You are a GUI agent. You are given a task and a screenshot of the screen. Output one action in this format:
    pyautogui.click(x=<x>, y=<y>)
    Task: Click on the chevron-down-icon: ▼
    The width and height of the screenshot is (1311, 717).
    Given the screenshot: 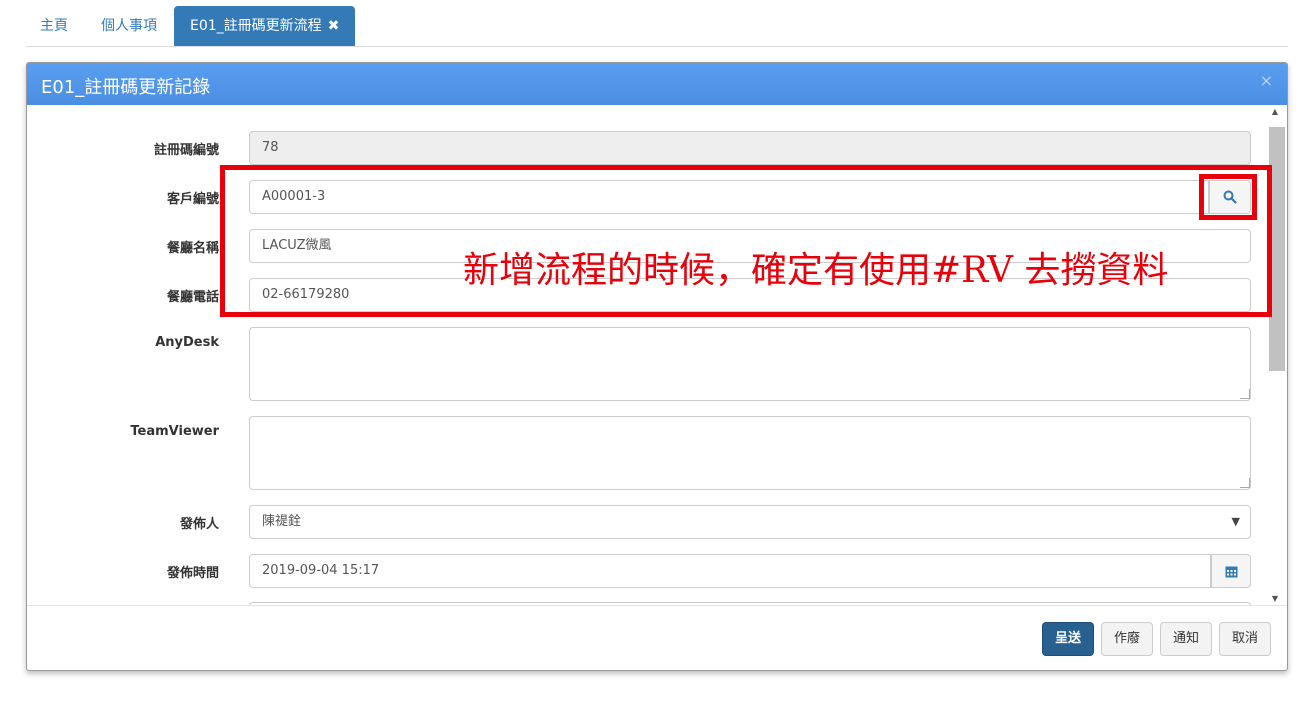 What is the action you would take?
    pyautogui.click(x=1235, y=521)
    